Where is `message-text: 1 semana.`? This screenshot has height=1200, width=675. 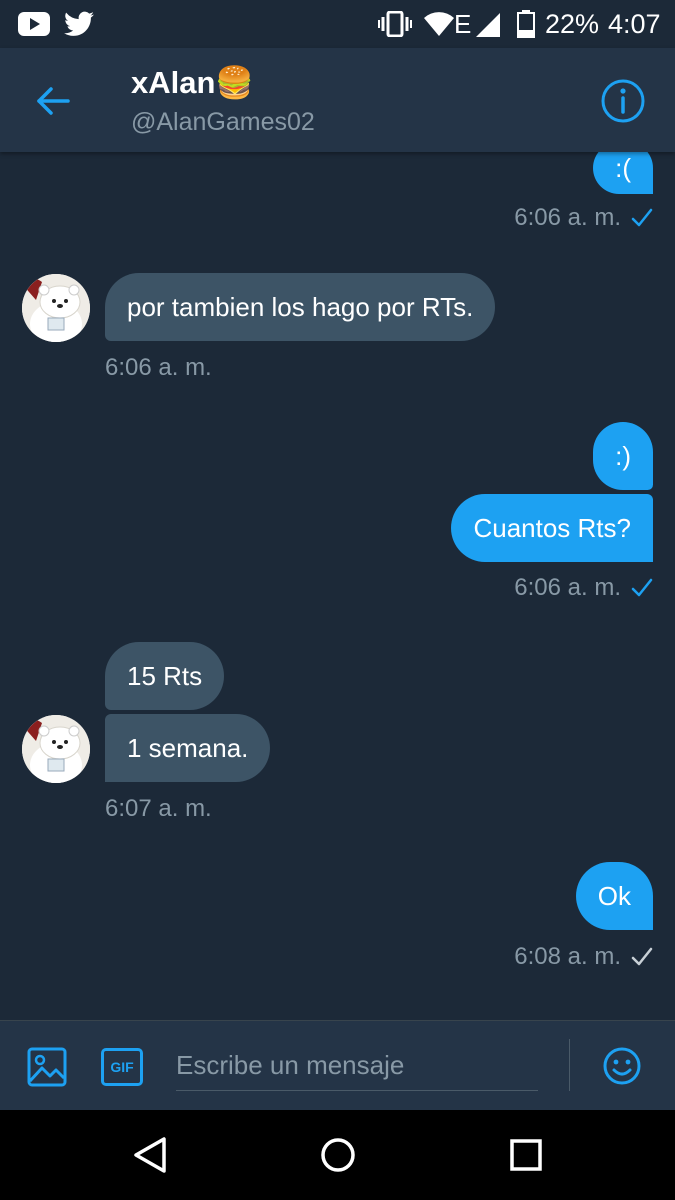 message-text: 1 semana. is located at coordinates (188, 748).